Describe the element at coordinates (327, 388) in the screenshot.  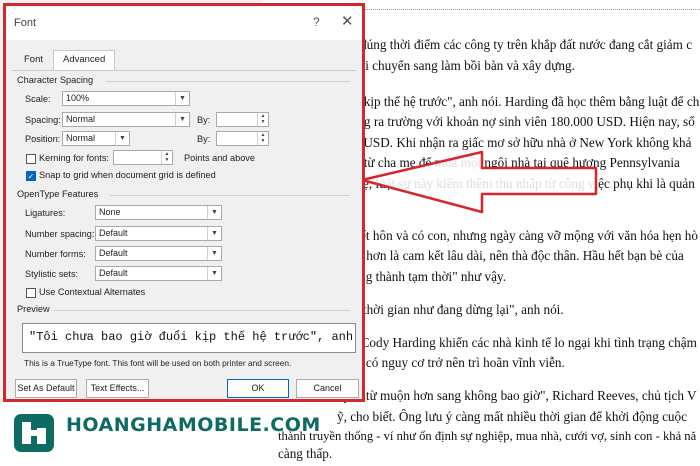
I see `cancel-button: Cancel` at that location.